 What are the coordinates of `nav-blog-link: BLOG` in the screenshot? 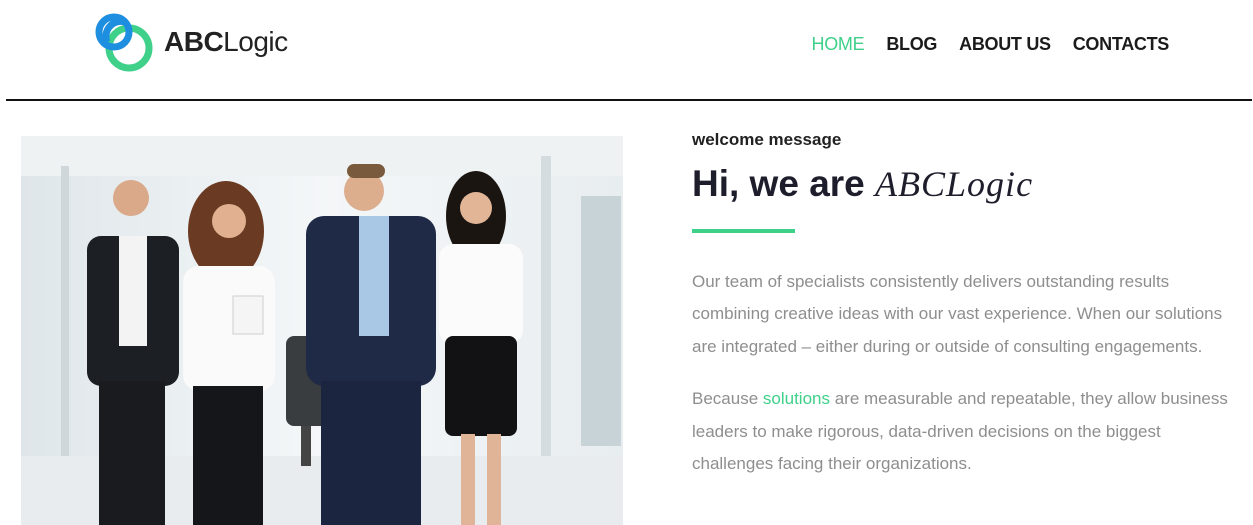 It's located at (911, 44).